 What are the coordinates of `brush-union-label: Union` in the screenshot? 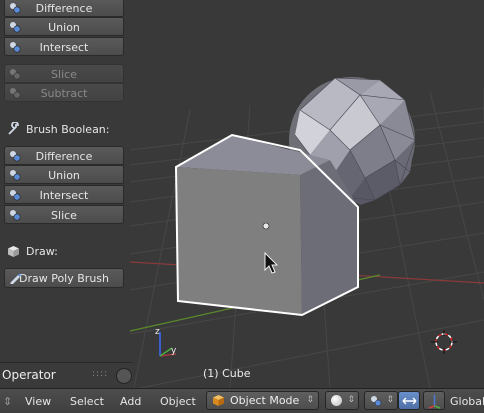 It's located at (64, 175).